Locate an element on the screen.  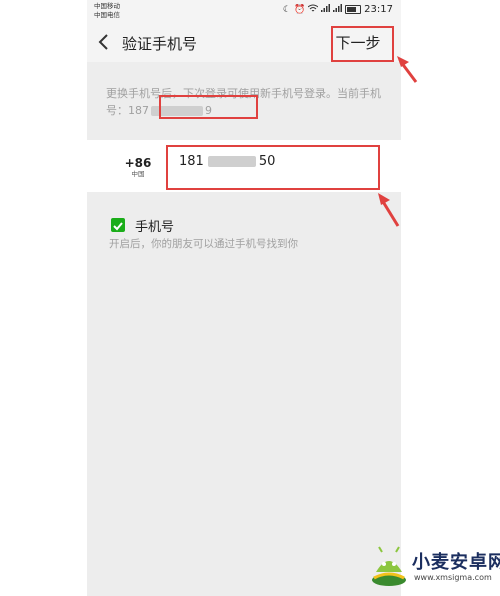
status-time: 23:17 is located at coordinates (378, 9).